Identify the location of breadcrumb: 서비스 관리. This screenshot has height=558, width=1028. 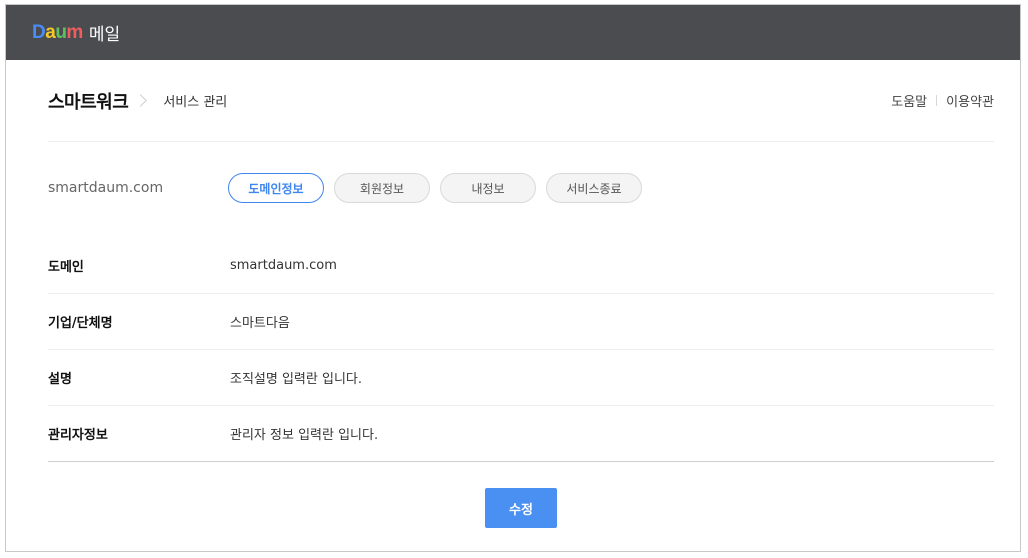
(195, 102).